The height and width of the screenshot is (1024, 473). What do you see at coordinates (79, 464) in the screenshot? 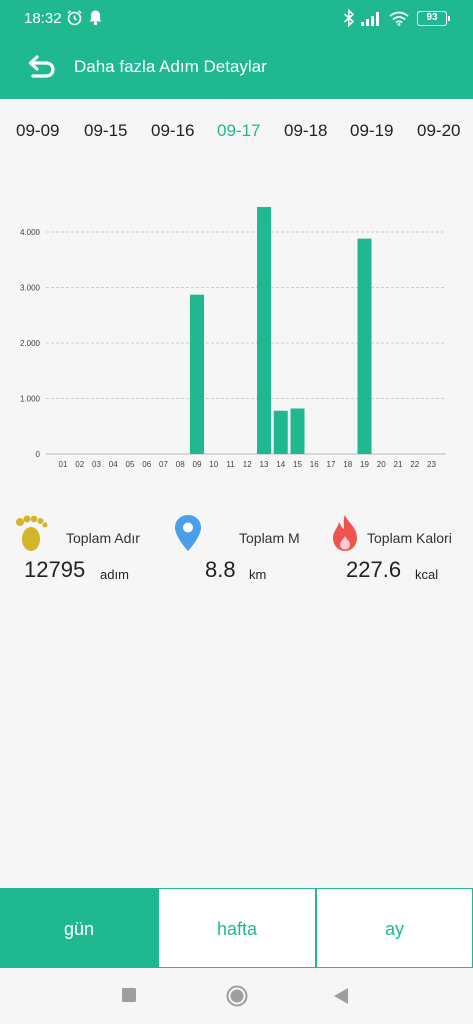
I see `x-tick-label: 02` at bounding box center [79, 464].